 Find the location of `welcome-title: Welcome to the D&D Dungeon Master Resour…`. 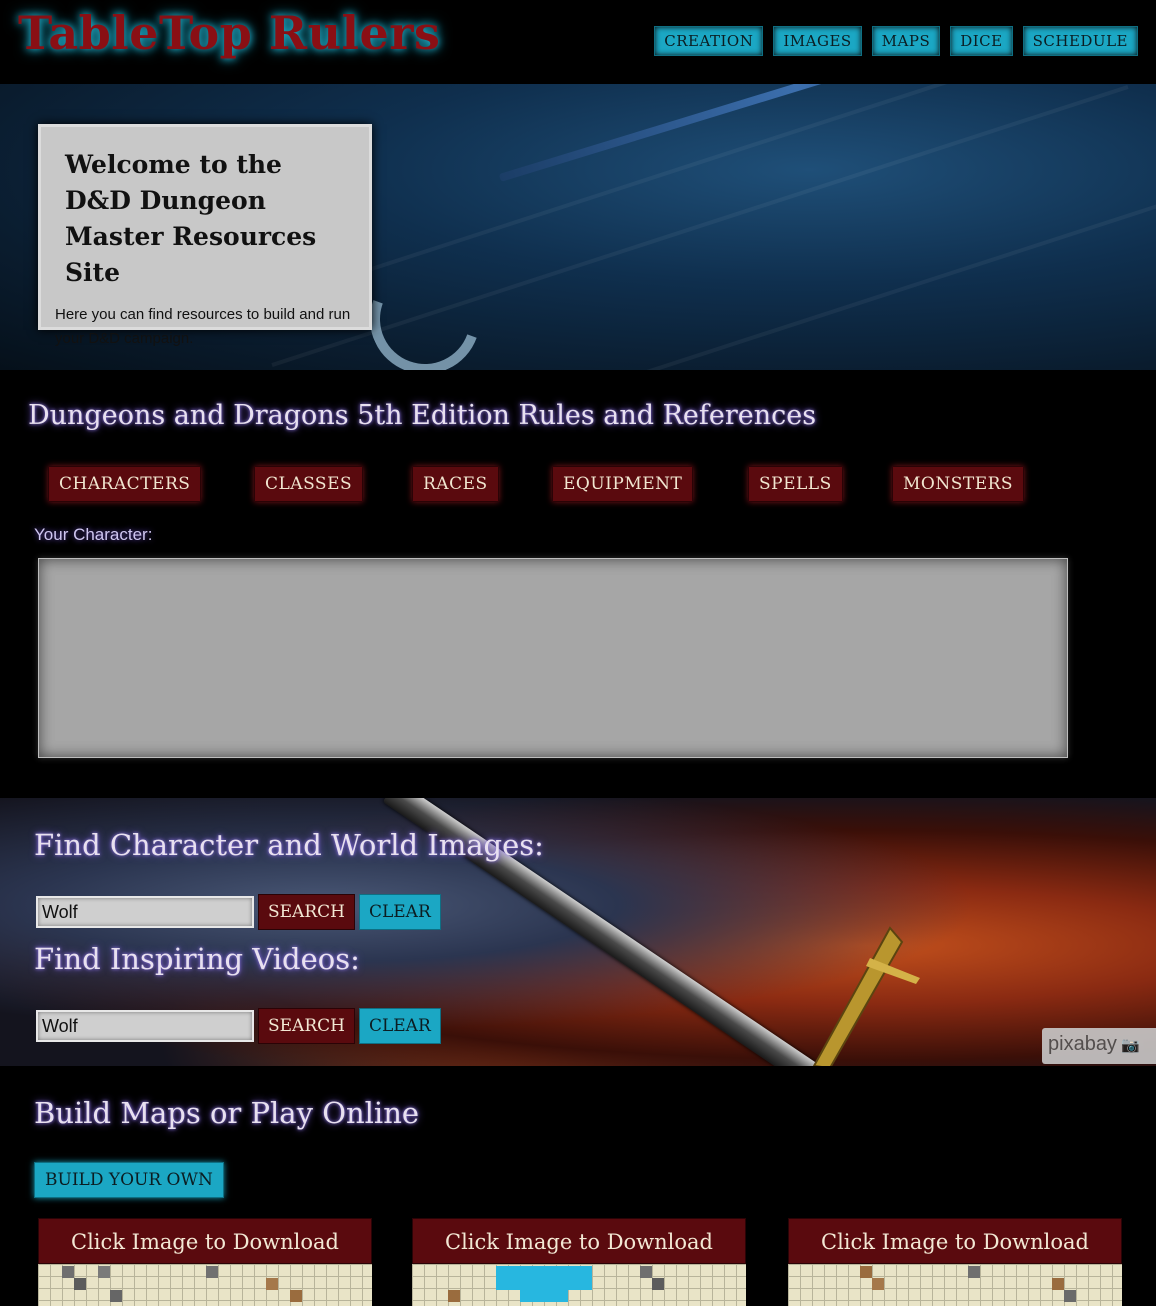

welcome-title: Welcome to the D&D Dungeon Master Resour… is located at coordinates (191, 218).